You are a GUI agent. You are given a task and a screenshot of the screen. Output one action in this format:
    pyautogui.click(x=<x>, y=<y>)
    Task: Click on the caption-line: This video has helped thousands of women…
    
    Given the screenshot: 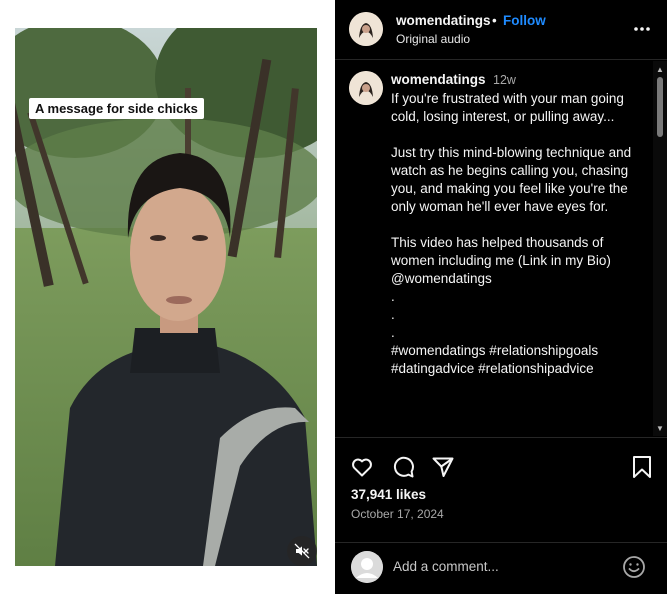 What is the action you would take?
    pyautogui.click(x=501, y=260)
    